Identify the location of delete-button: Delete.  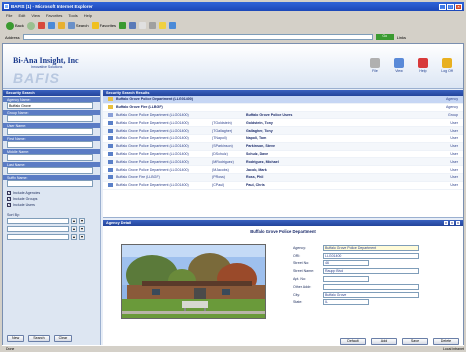
(446, 341).